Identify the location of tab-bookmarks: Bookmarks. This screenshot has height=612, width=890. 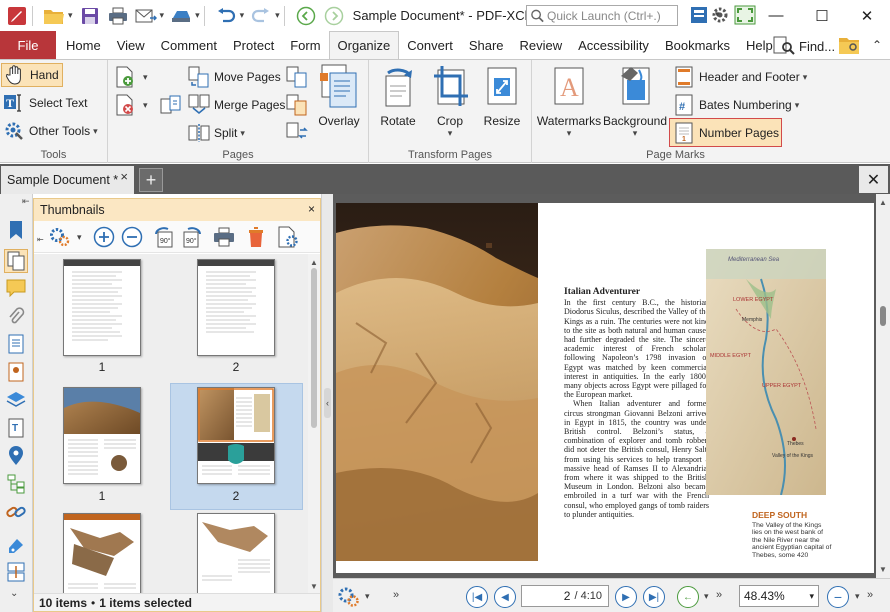
(697, 45).